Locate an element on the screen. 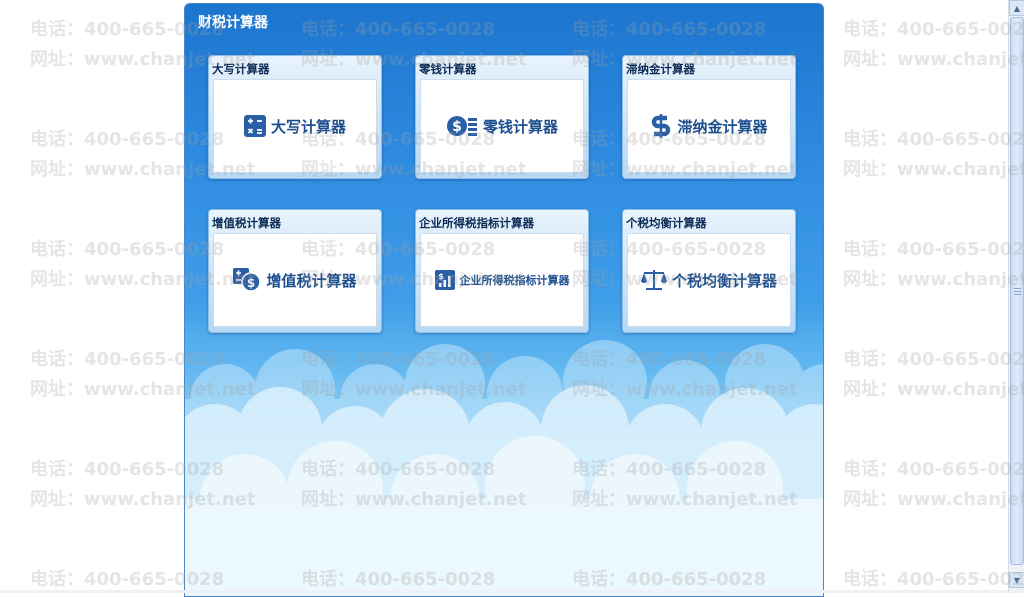 The width and height of the screenshot is (1024, 597). late-fee-calculator-text: 滞纳金计算器 is located at coordinates (722, 126).